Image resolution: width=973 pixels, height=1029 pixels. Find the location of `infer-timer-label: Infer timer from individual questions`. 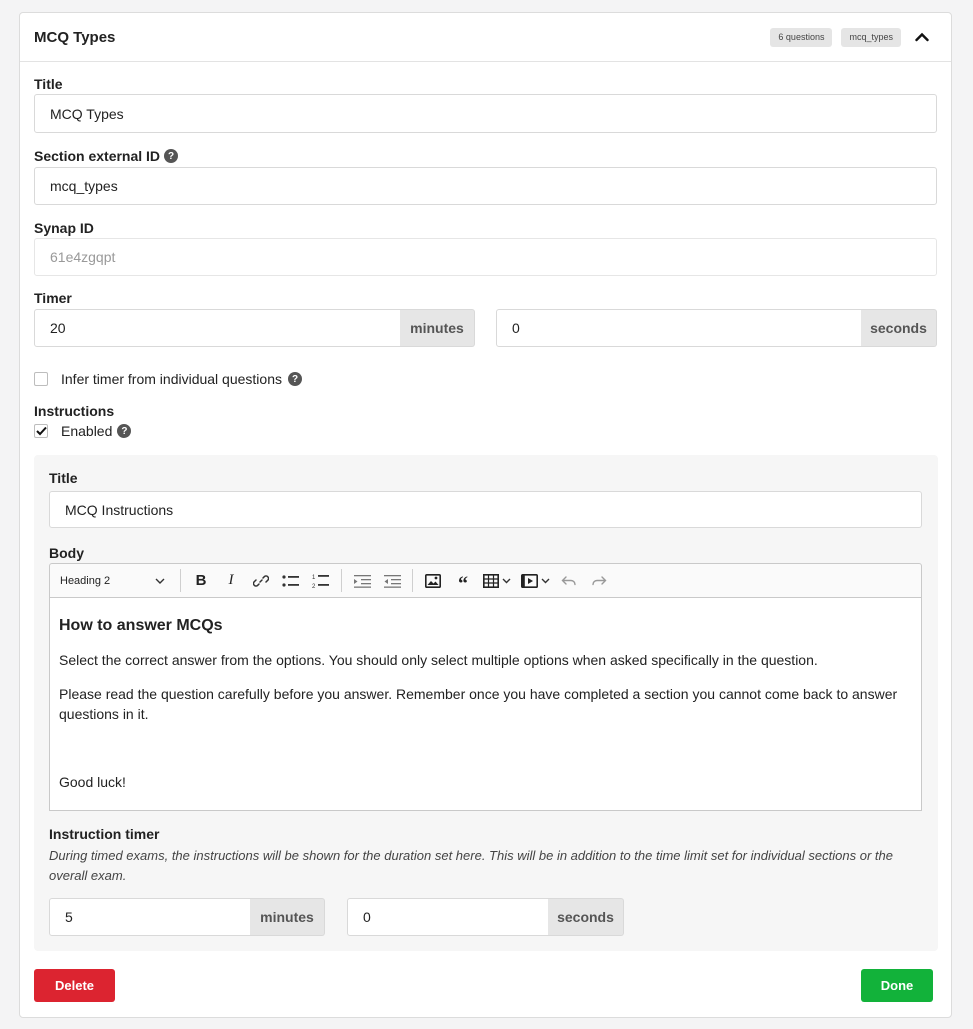

infer-timer-label: Infer timer from individual questions is located at coordinates (171, 379).